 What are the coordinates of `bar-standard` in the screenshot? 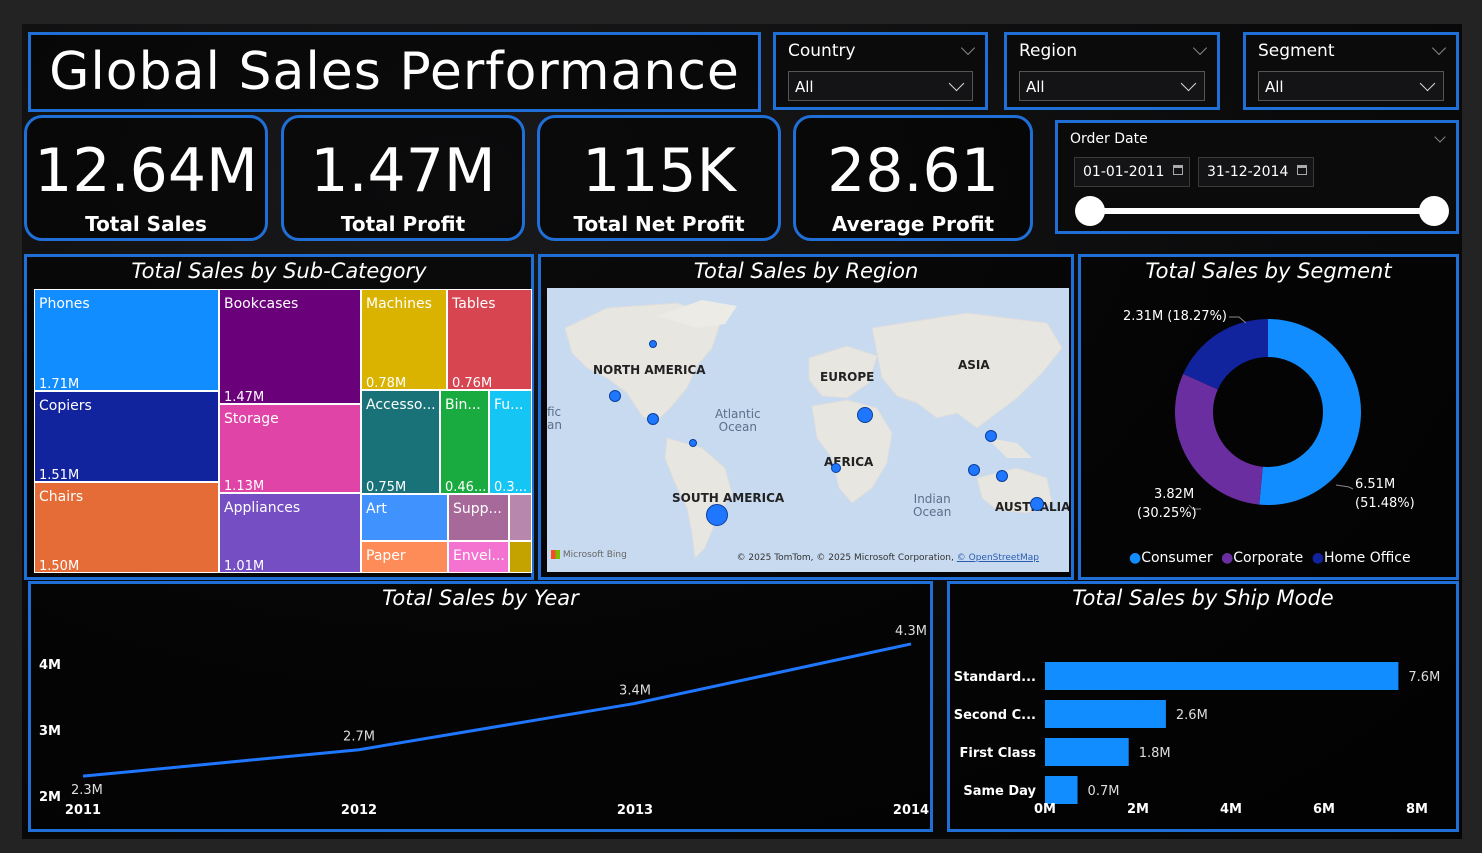 It's located at (1222, 676).